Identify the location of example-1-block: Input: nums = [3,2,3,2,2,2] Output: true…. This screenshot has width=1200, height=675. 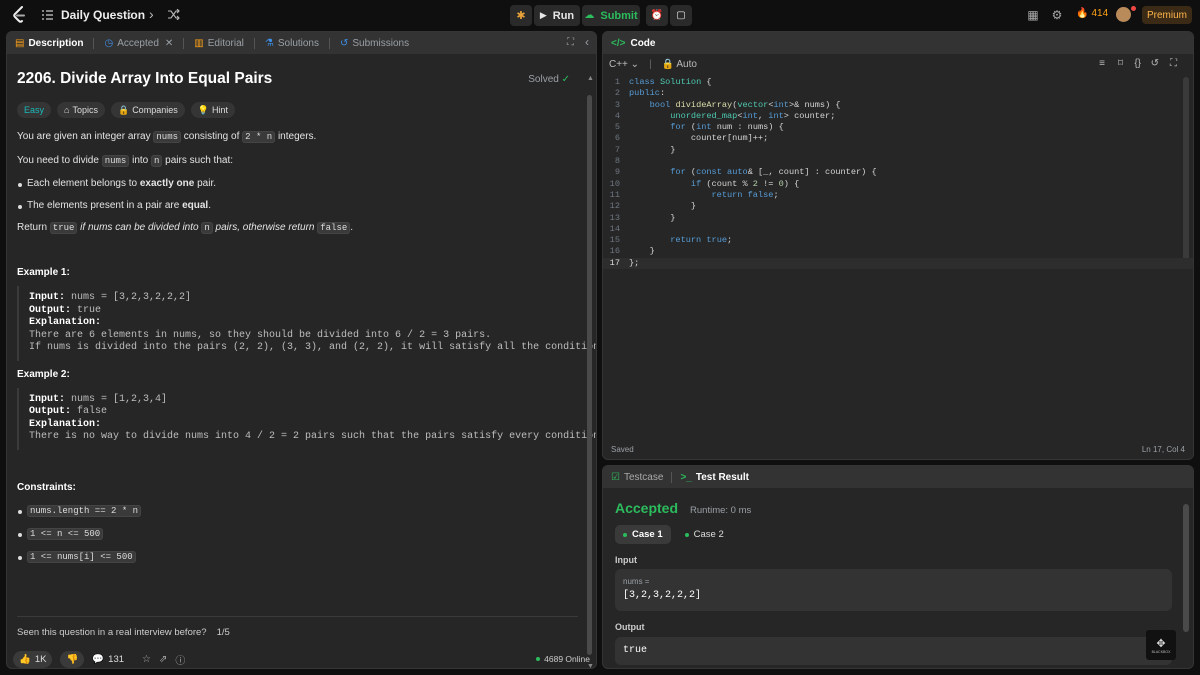
(306, 323).